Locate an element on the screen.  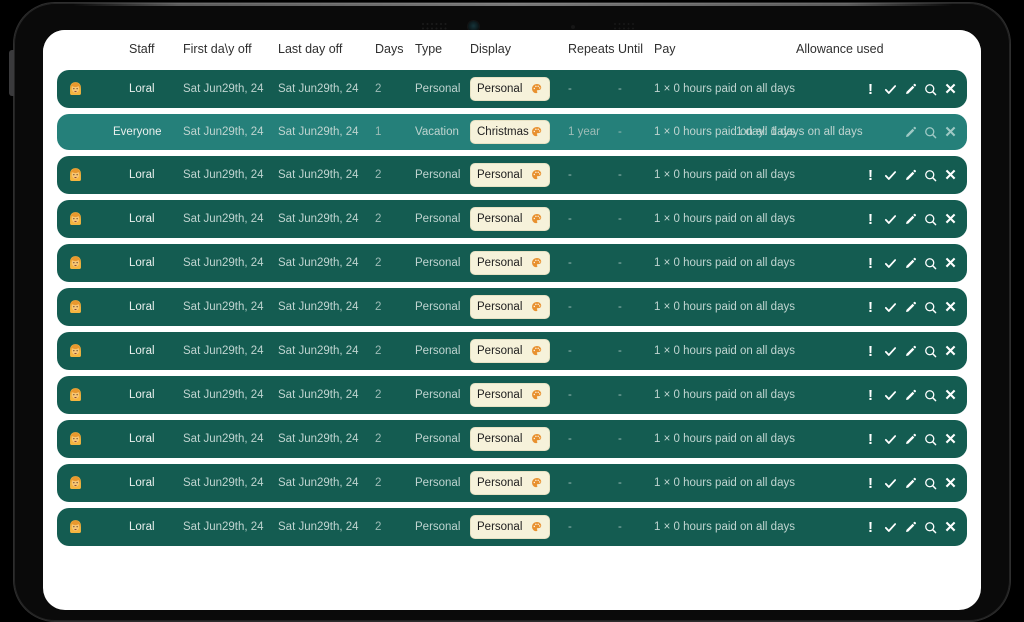
volume-button is located at coordinates (11, 73).